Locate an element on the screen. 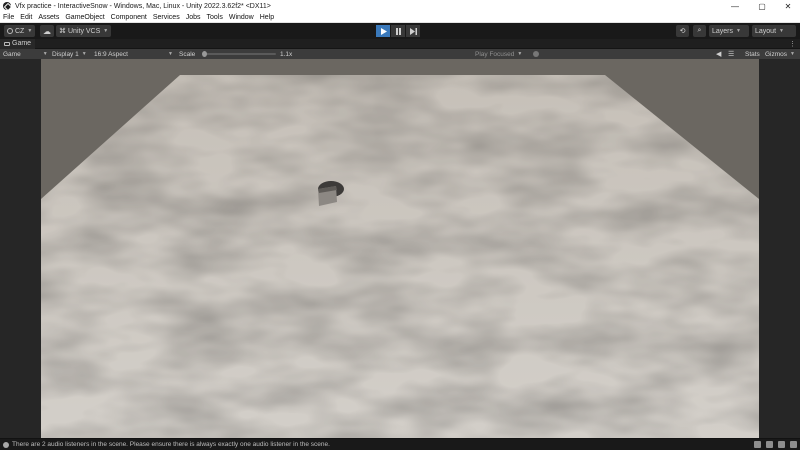  mute-icon: ◀ is located at coordinates (719, 54).